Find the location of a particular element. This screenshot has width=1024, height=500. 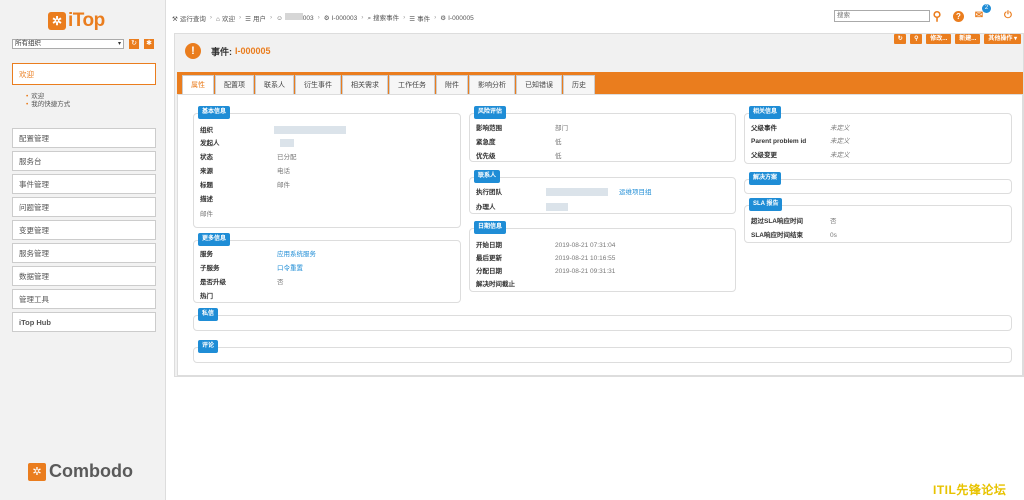

breadcrumb-item: ⚒ 运行查询 is located at coordinates (189, 18).